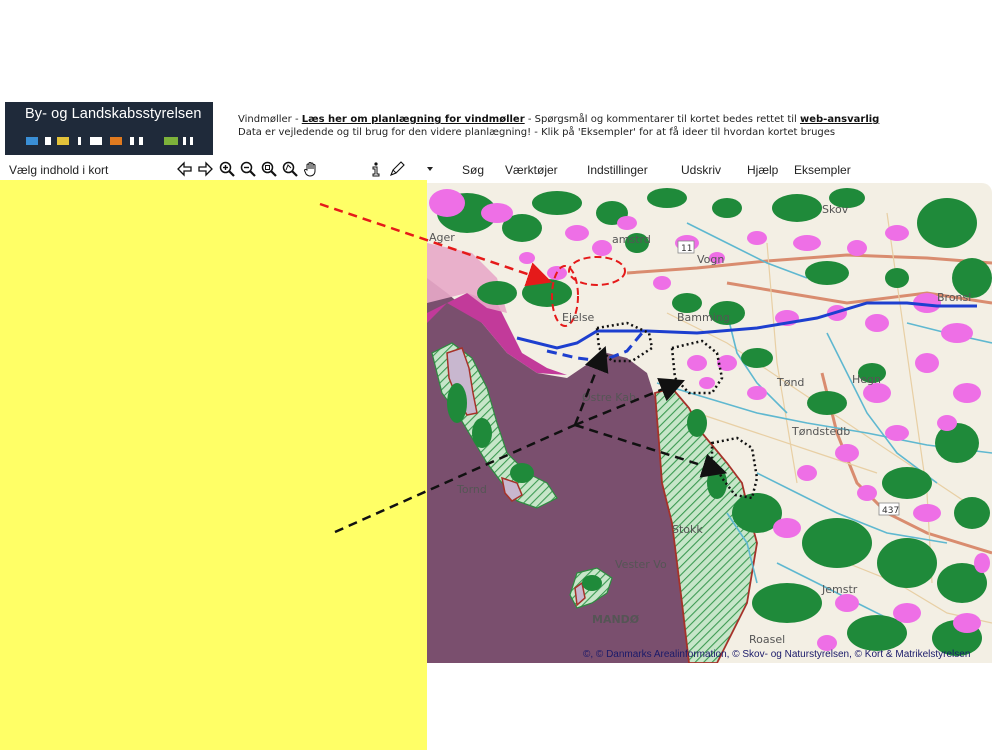  Describe the element at coordinates (767, 639) in the screenshot. I see `place-label: Roasel` at that location.